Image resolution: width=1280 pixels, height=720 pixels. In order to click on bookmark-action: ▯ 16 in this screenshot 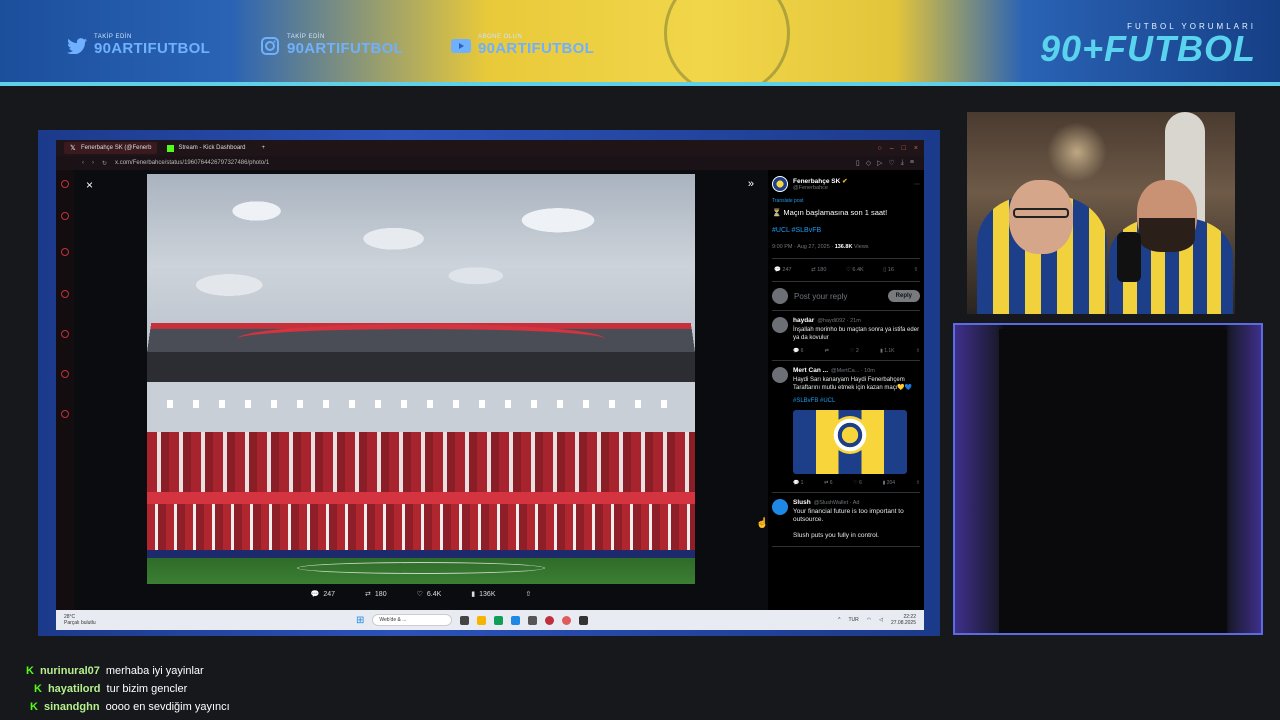, I will do `click(888, 270)`.